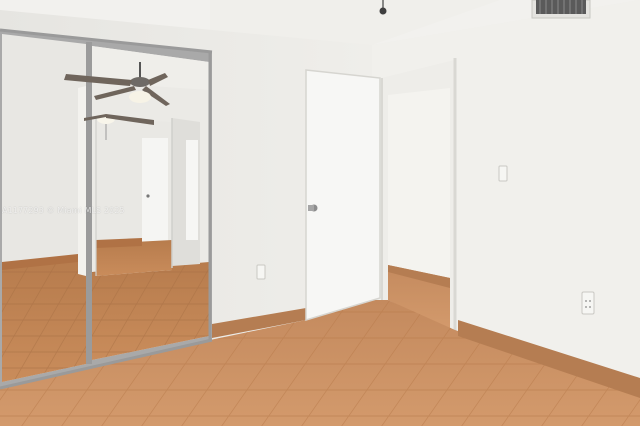  I want to click on electrical-outlet, so click(261, 272).